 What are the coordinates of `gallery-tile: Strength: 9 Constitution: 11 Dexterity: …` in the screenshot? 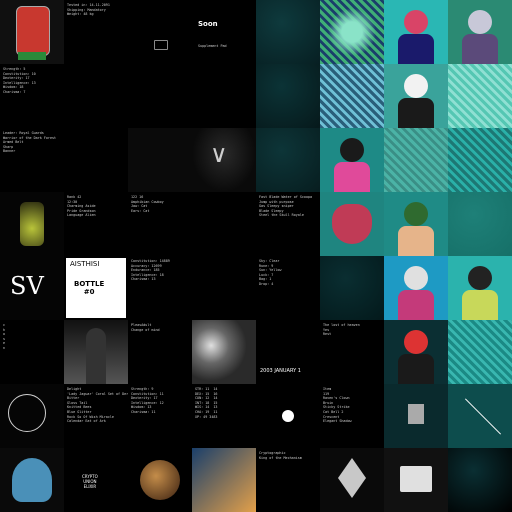 It's located at (160, 416).